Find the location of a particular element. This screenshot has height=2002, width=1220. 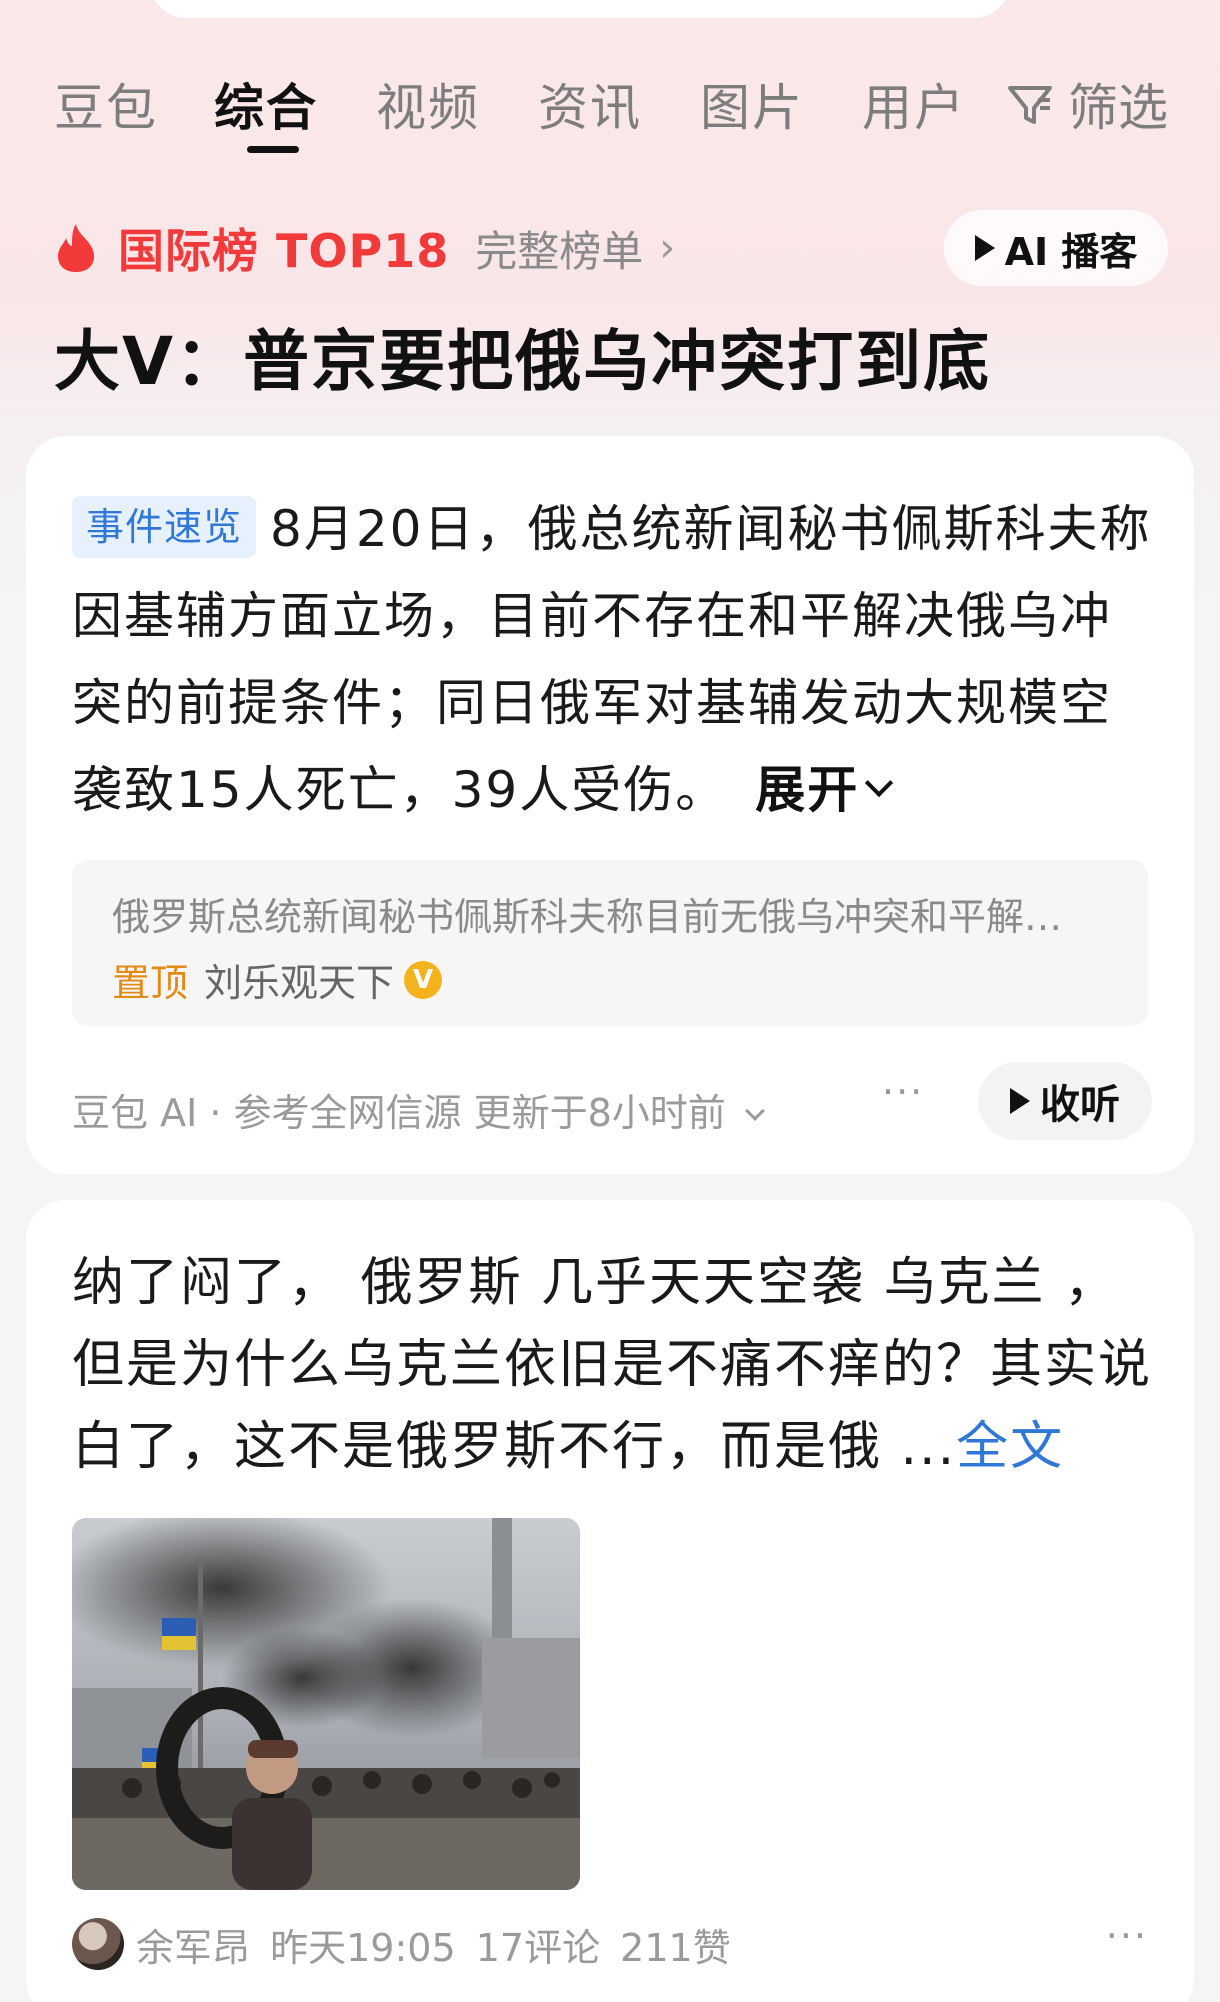

expand-button: 展开 is located at coordinates (824, 790).